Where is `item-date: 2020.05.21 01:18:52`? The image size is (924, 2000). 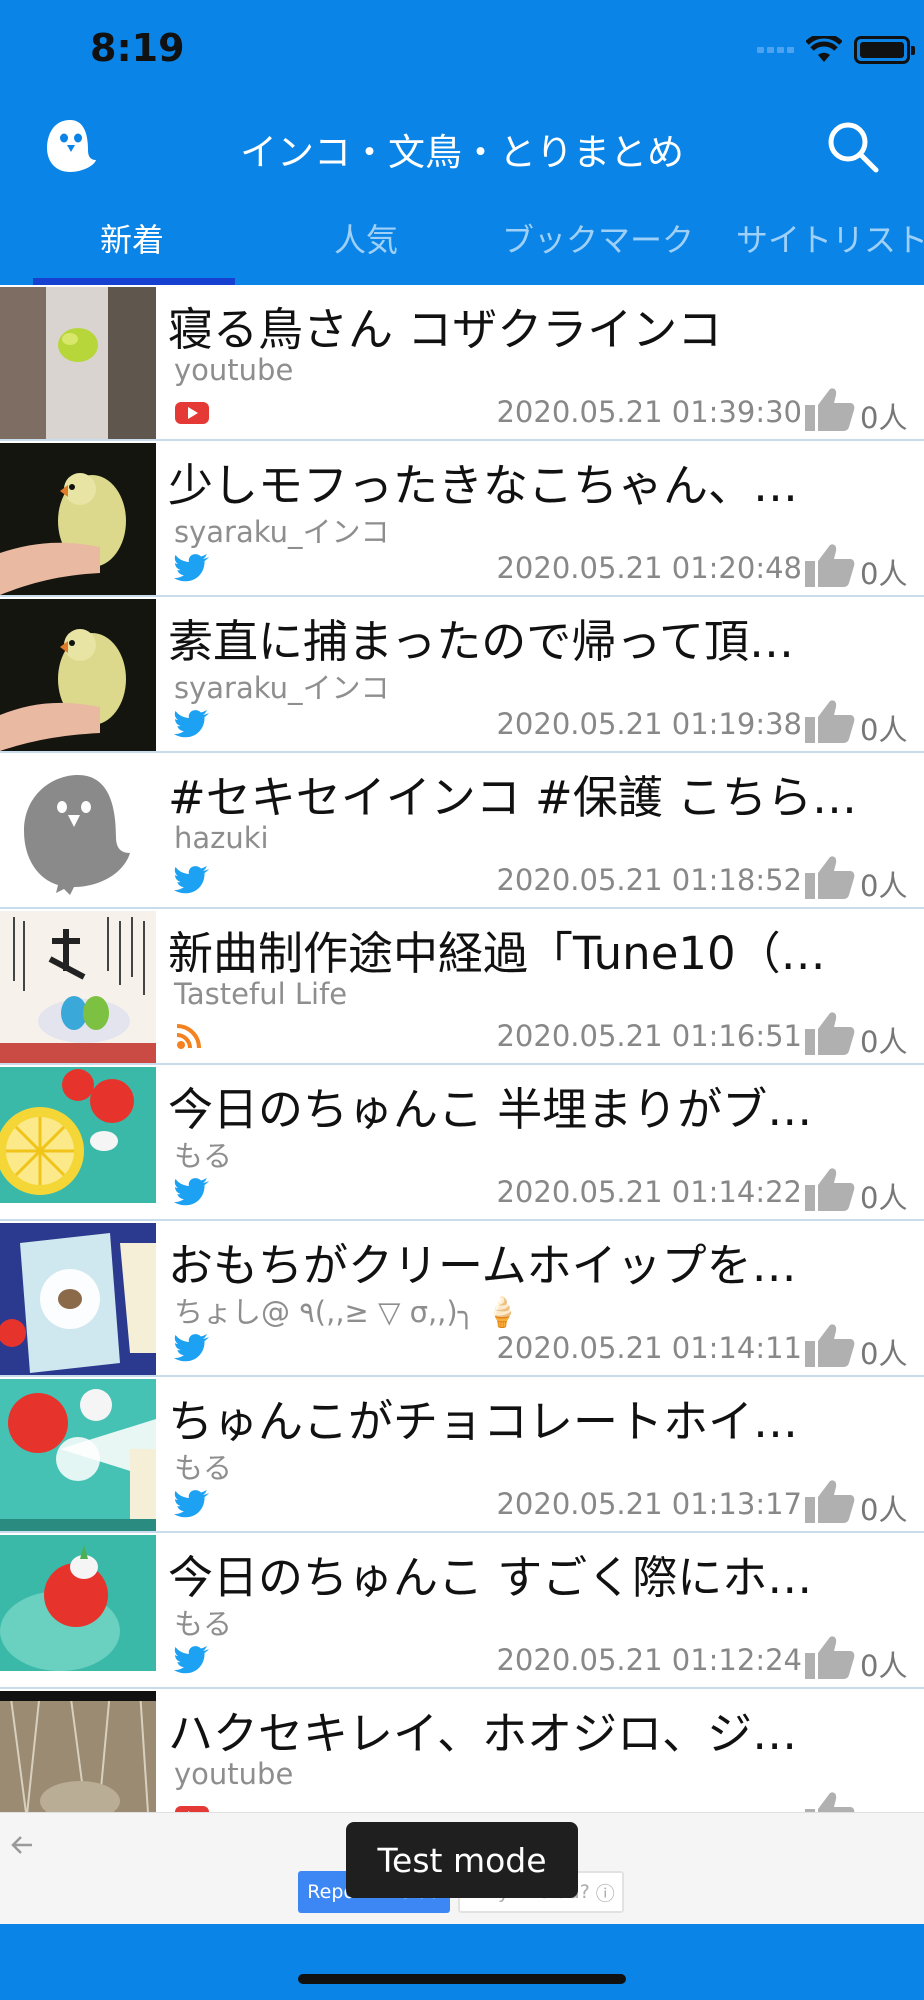 item-date: 2020.05.21 01:18:52 is located at coordinates (649, 880).